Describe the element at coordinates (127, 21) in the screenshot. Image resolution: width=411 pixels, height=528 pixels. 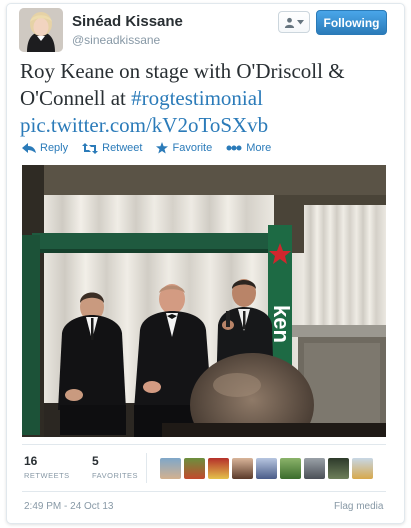
I see `display-name: Sinéad Kissane` at that location.